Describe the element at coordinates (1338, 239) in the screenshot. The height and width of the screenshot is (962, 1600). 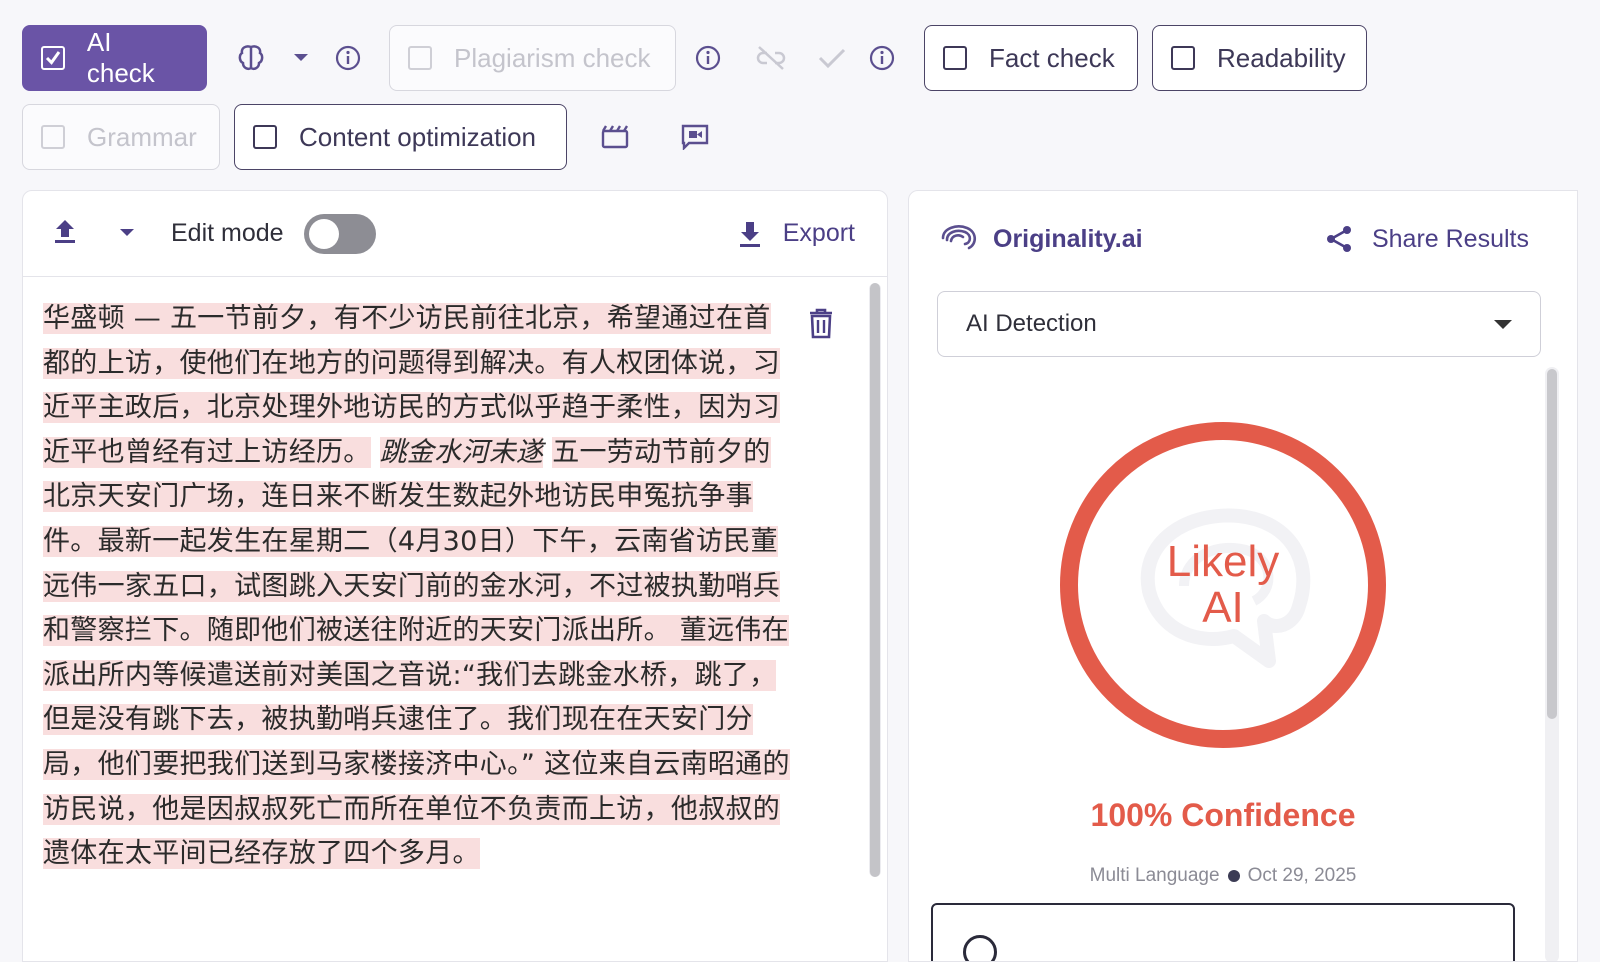
I see `share-icon` at that location.